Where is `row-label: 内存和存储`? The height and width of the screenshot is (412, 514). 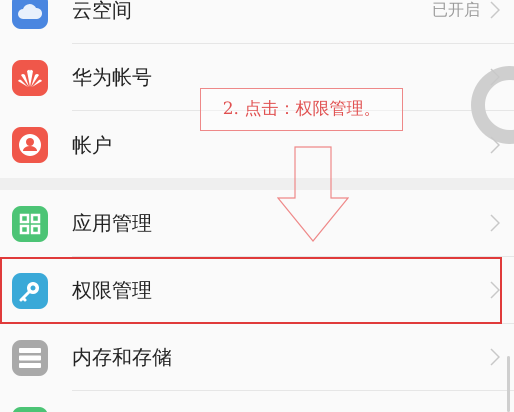
row-label: 内存和存储 is located at coordinates (122, 357).